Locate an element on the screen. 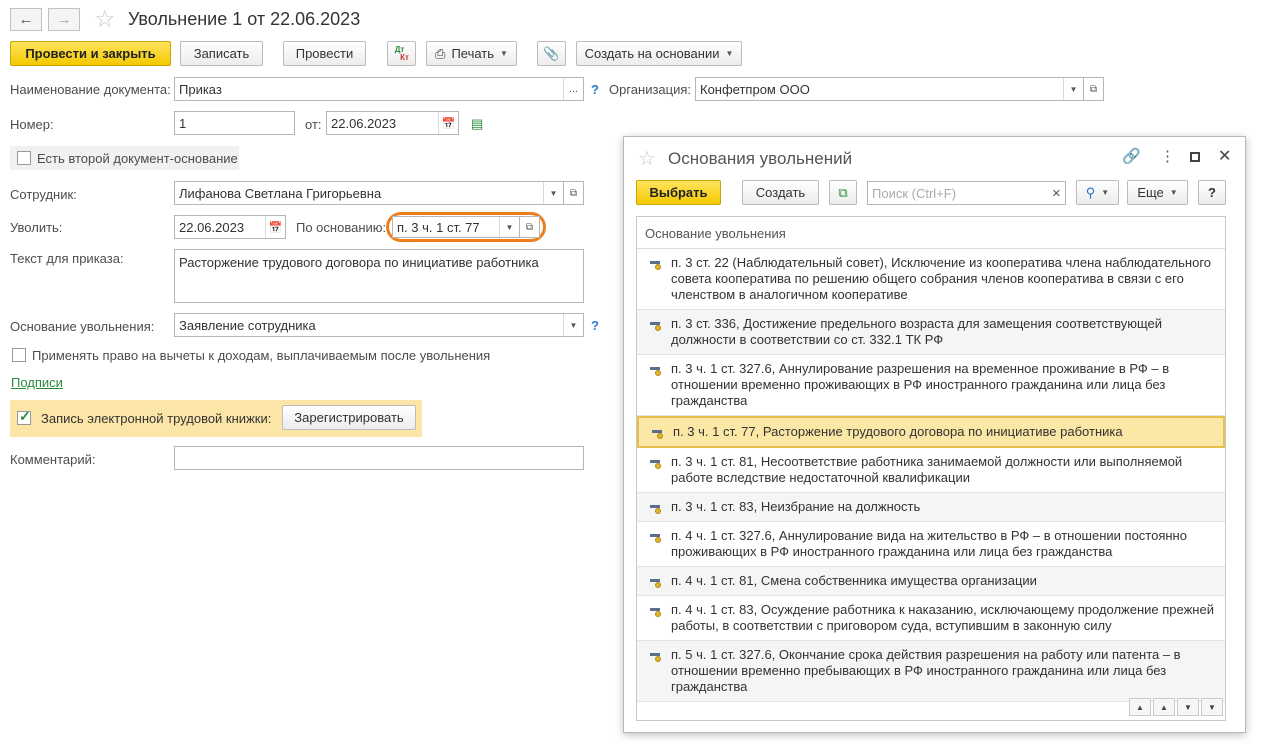  forward-button: → is located at coordinates (64, 19).